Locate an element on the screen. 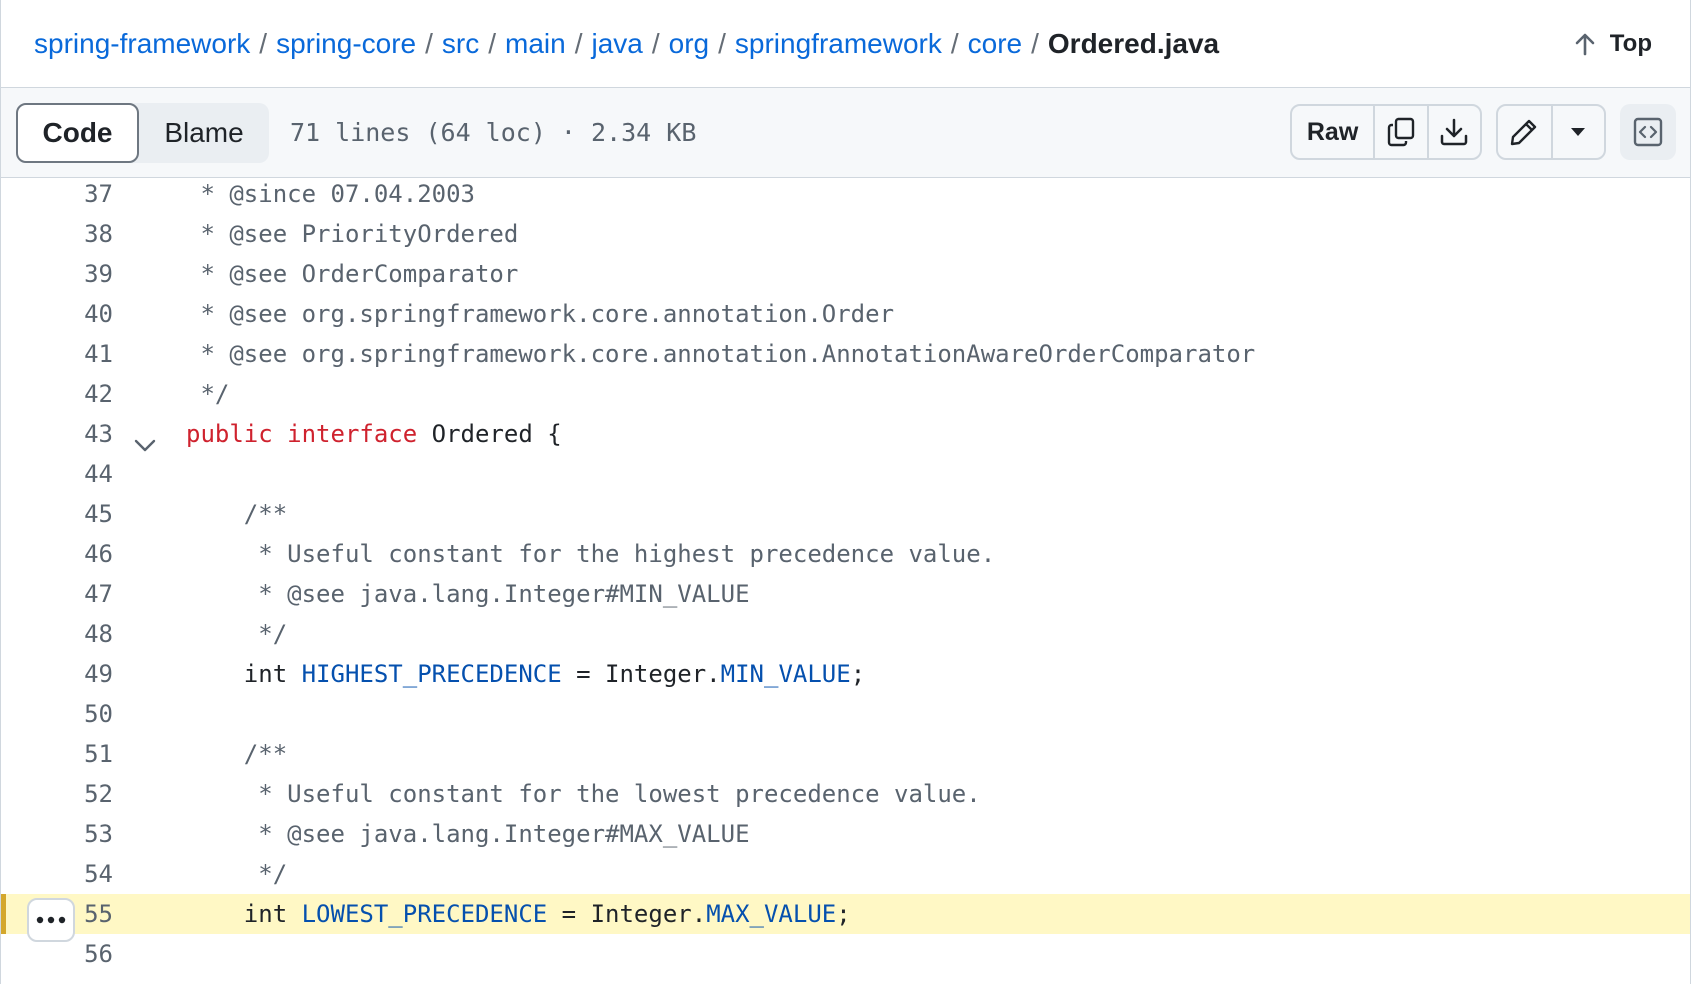 The height and width of the screenshot is (984, 1692). download-icon is located at coordinates (1454, 132).